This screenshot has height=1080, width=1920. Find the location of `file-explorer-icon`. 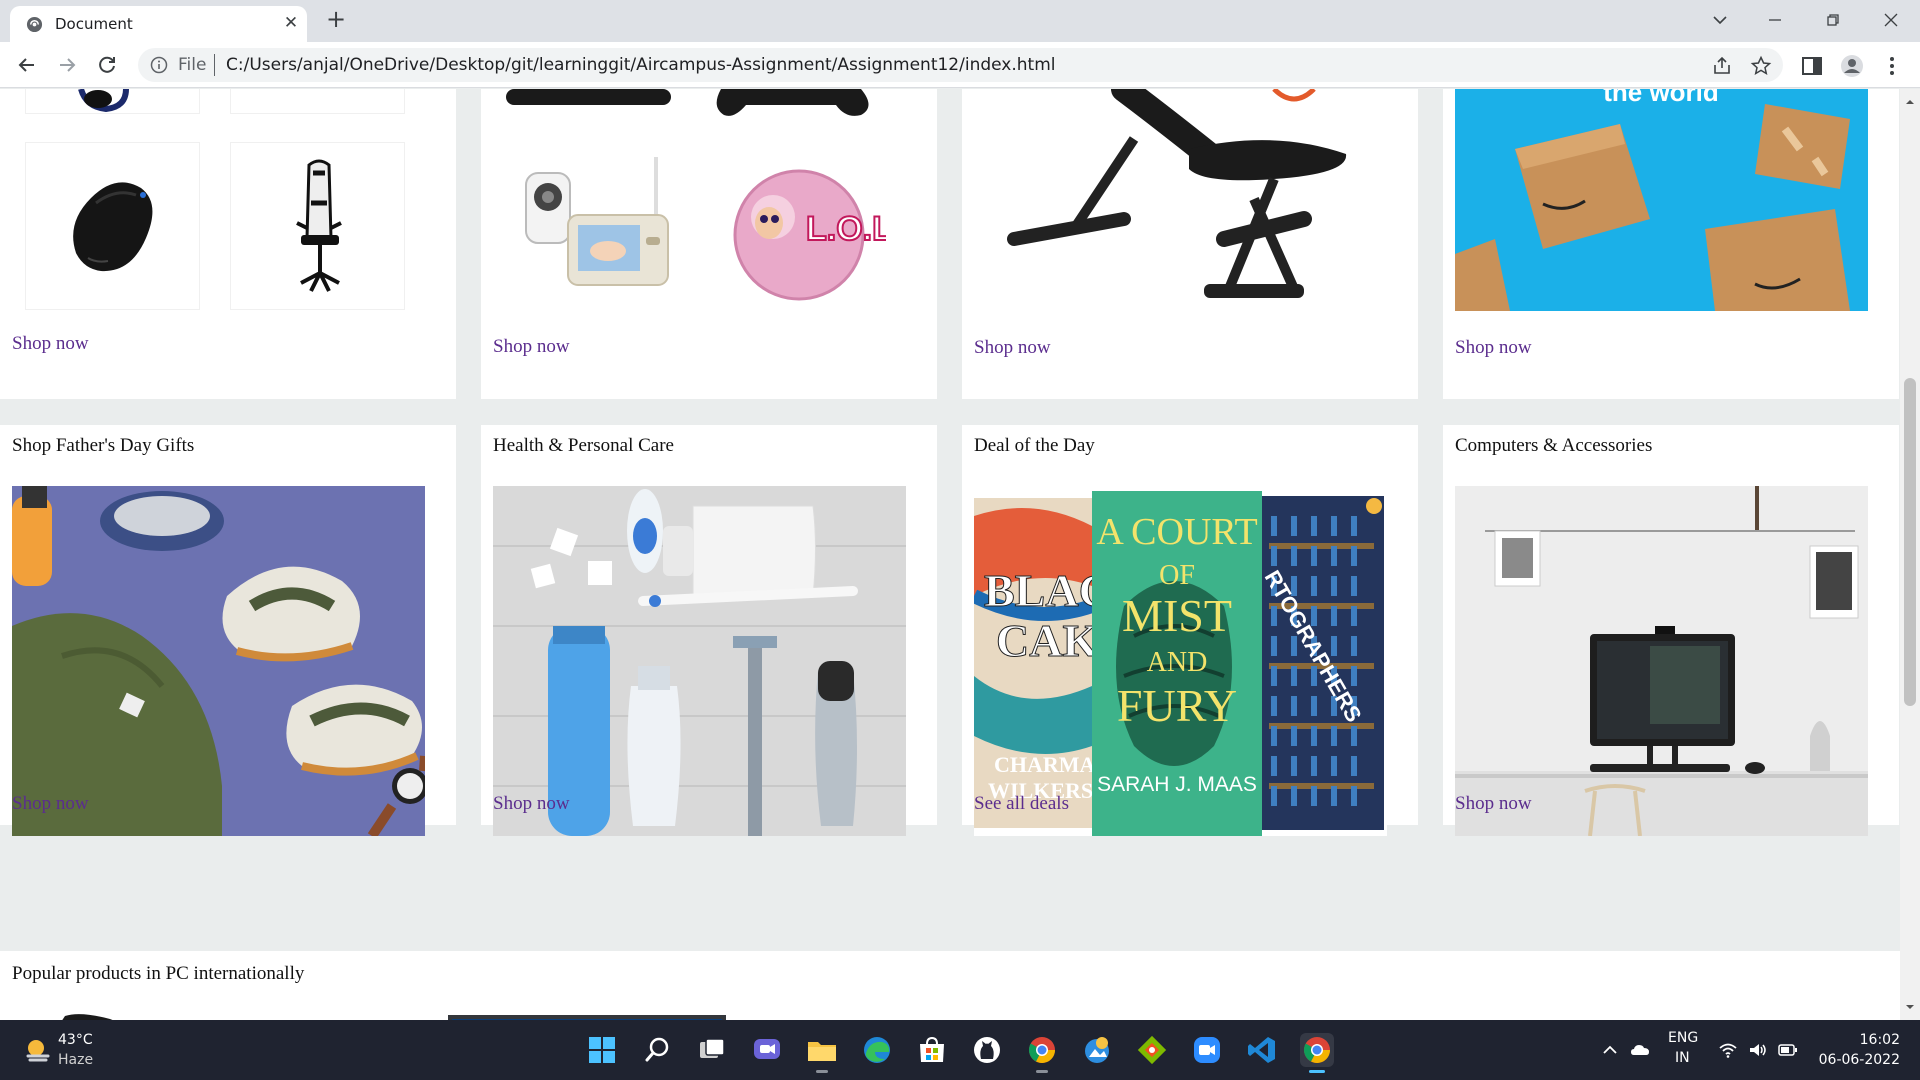

file-explorer-icon is located at coordinates (822, 1053).